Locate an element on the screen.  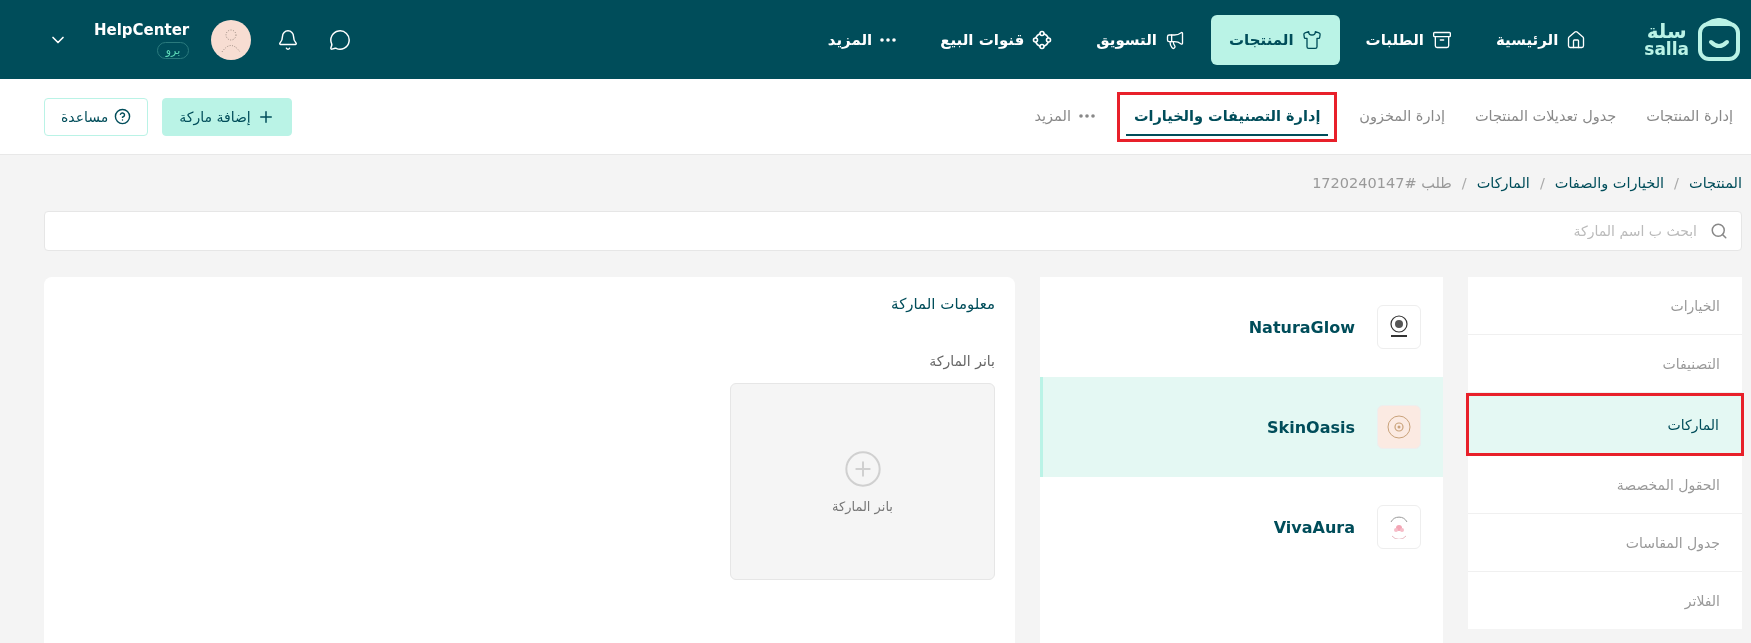
field-label: بانر الماركة is located at coordinates (962, 361).